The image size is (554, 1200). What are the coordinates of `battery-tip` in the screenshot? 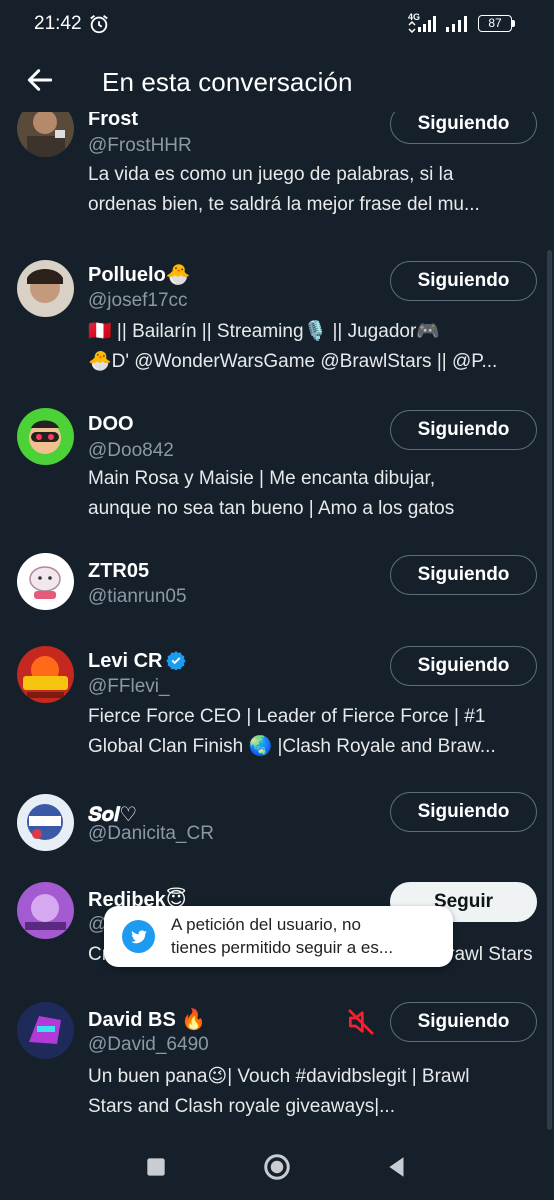 It's located at (513, 23).